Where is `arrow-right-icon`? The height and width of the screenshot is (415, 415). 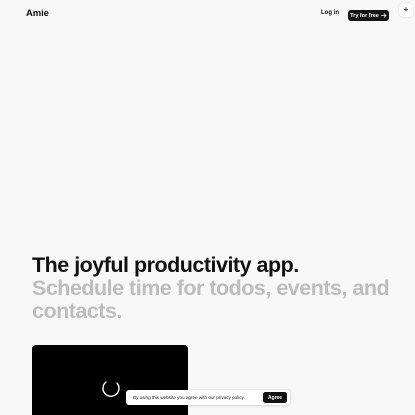 arrow-right-icon is located at coordinates (383, 15).